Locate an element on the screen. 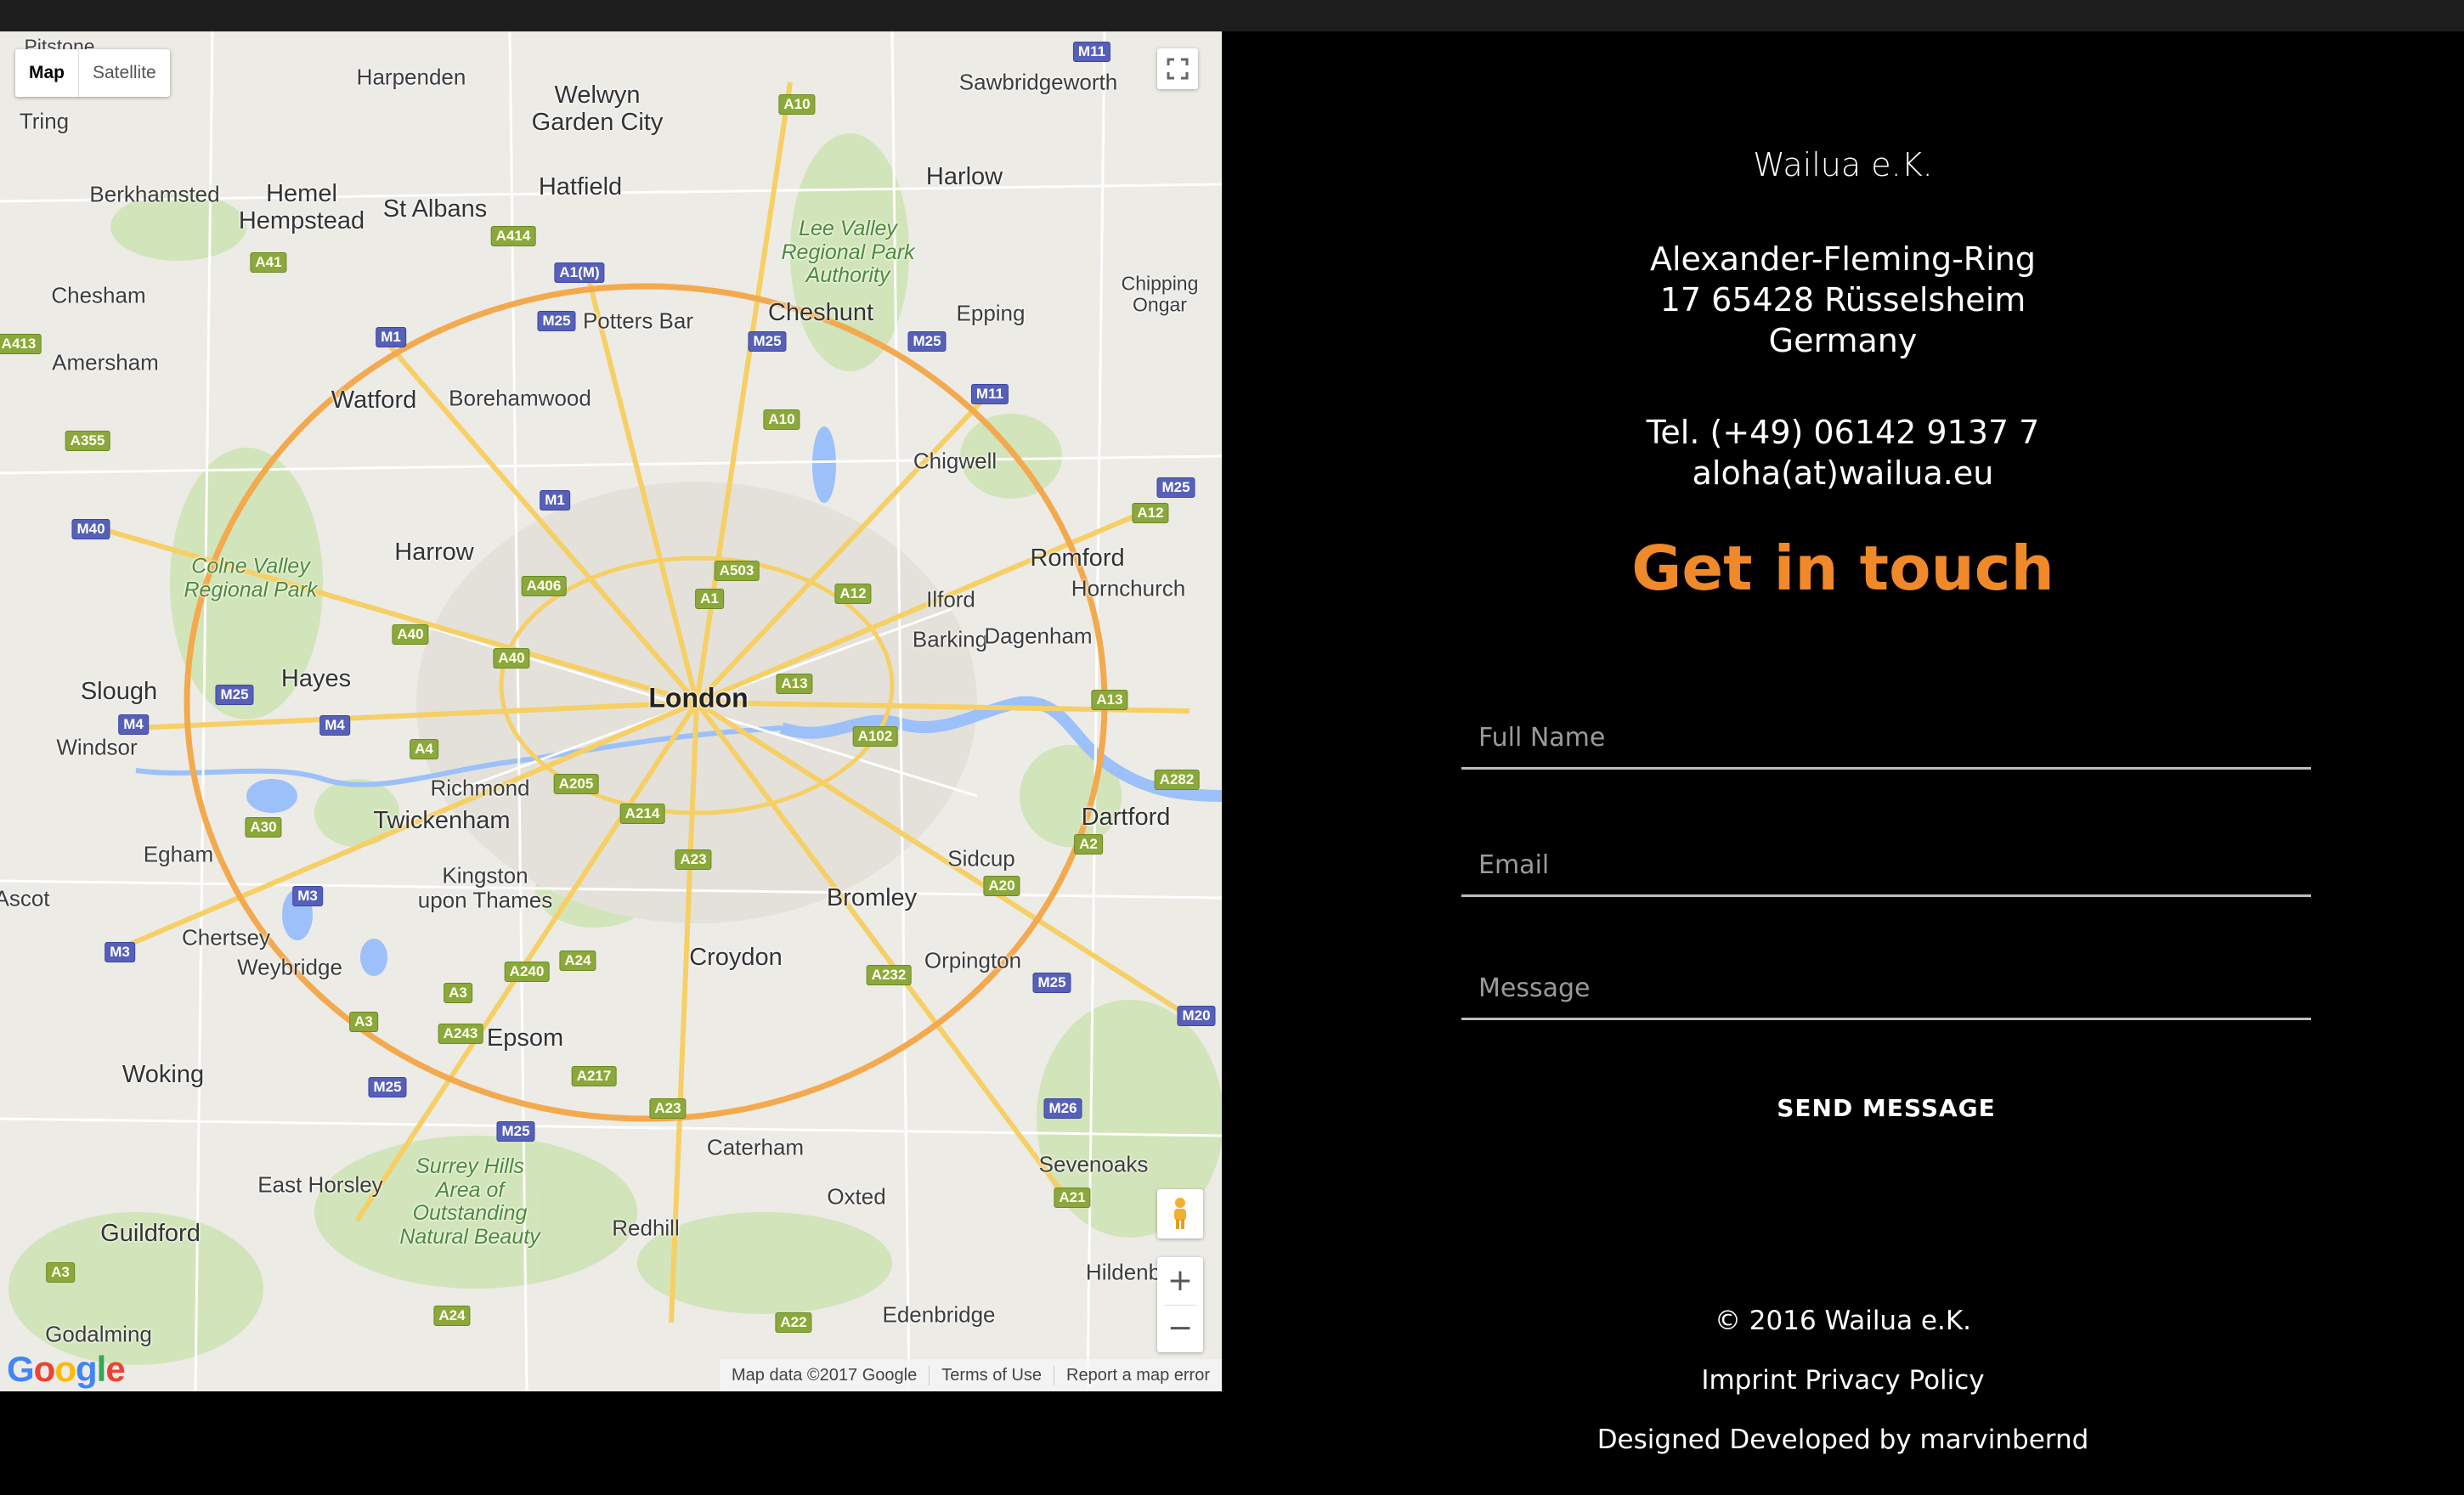 This screenshot has height=1495, width=2464. place-label: Chipping Ongar is located at coordinates (1160, 294).